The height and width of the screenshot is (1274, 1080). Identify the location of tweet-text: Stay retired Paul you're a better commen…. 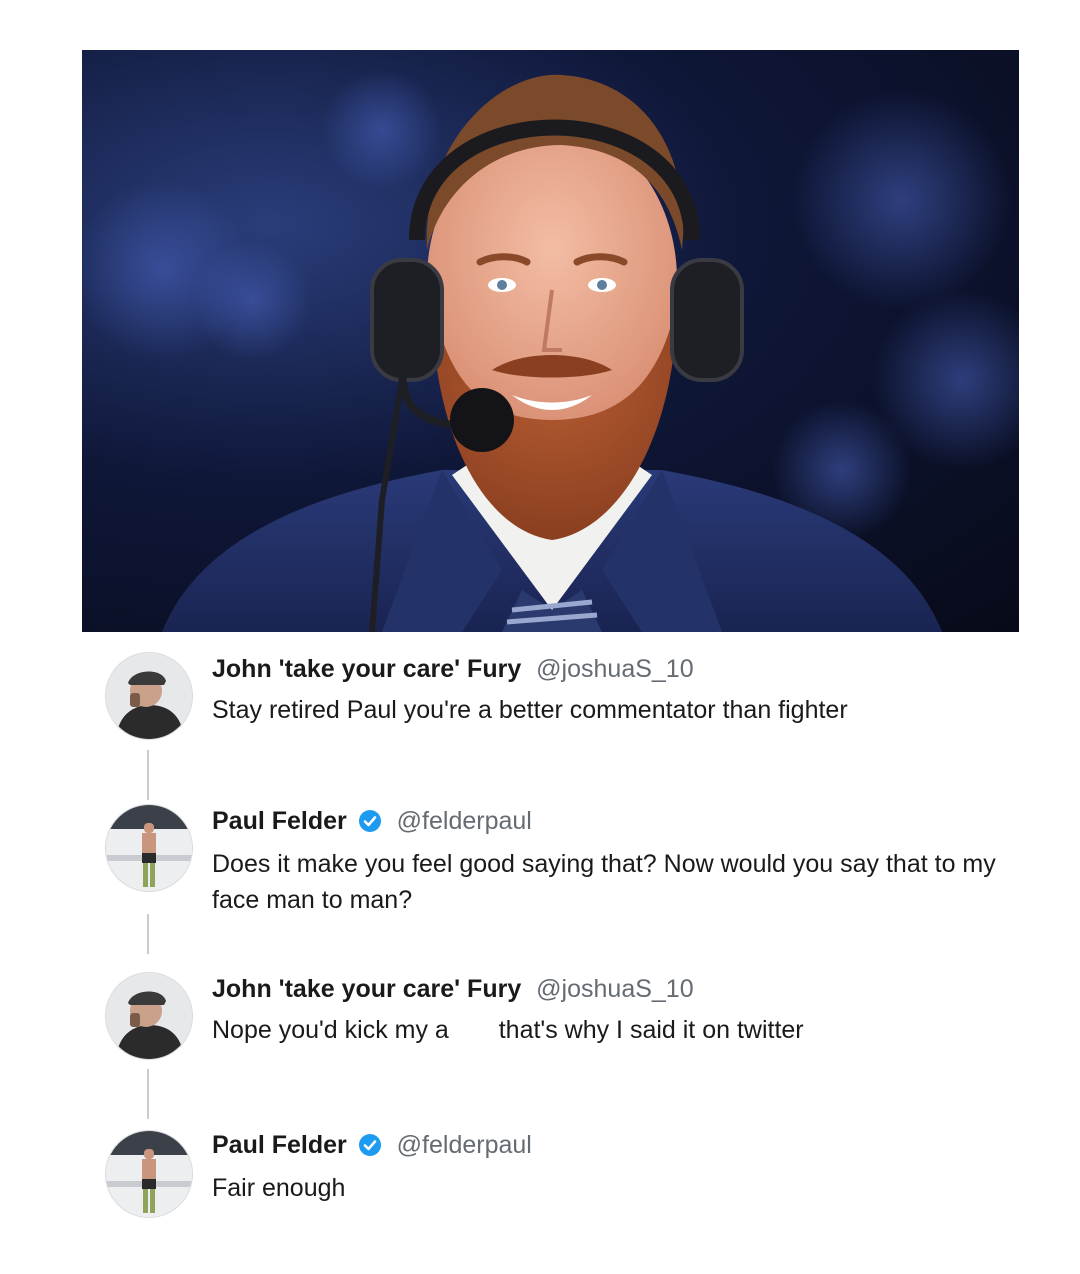
(530, 710).